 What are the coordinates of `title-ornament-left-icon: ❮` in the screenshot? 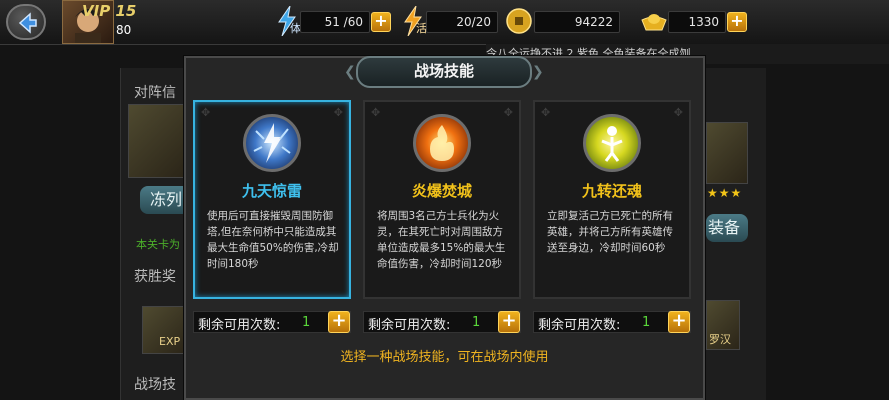 It's located at (350, 72).